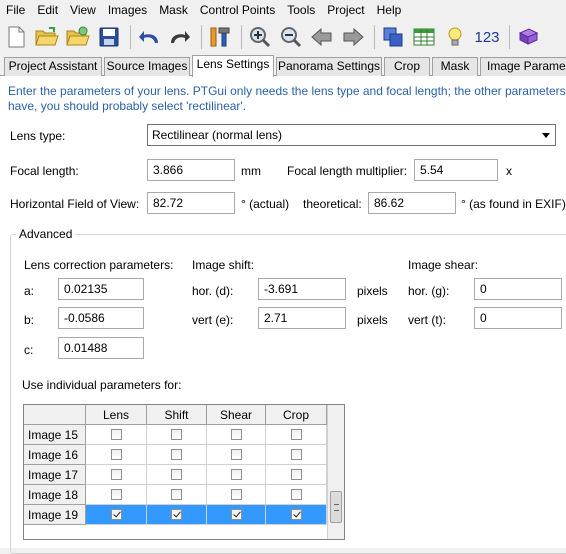 This screenshot has width=566, height=554. I want to click on menu-help: Help, so click(389, 10).